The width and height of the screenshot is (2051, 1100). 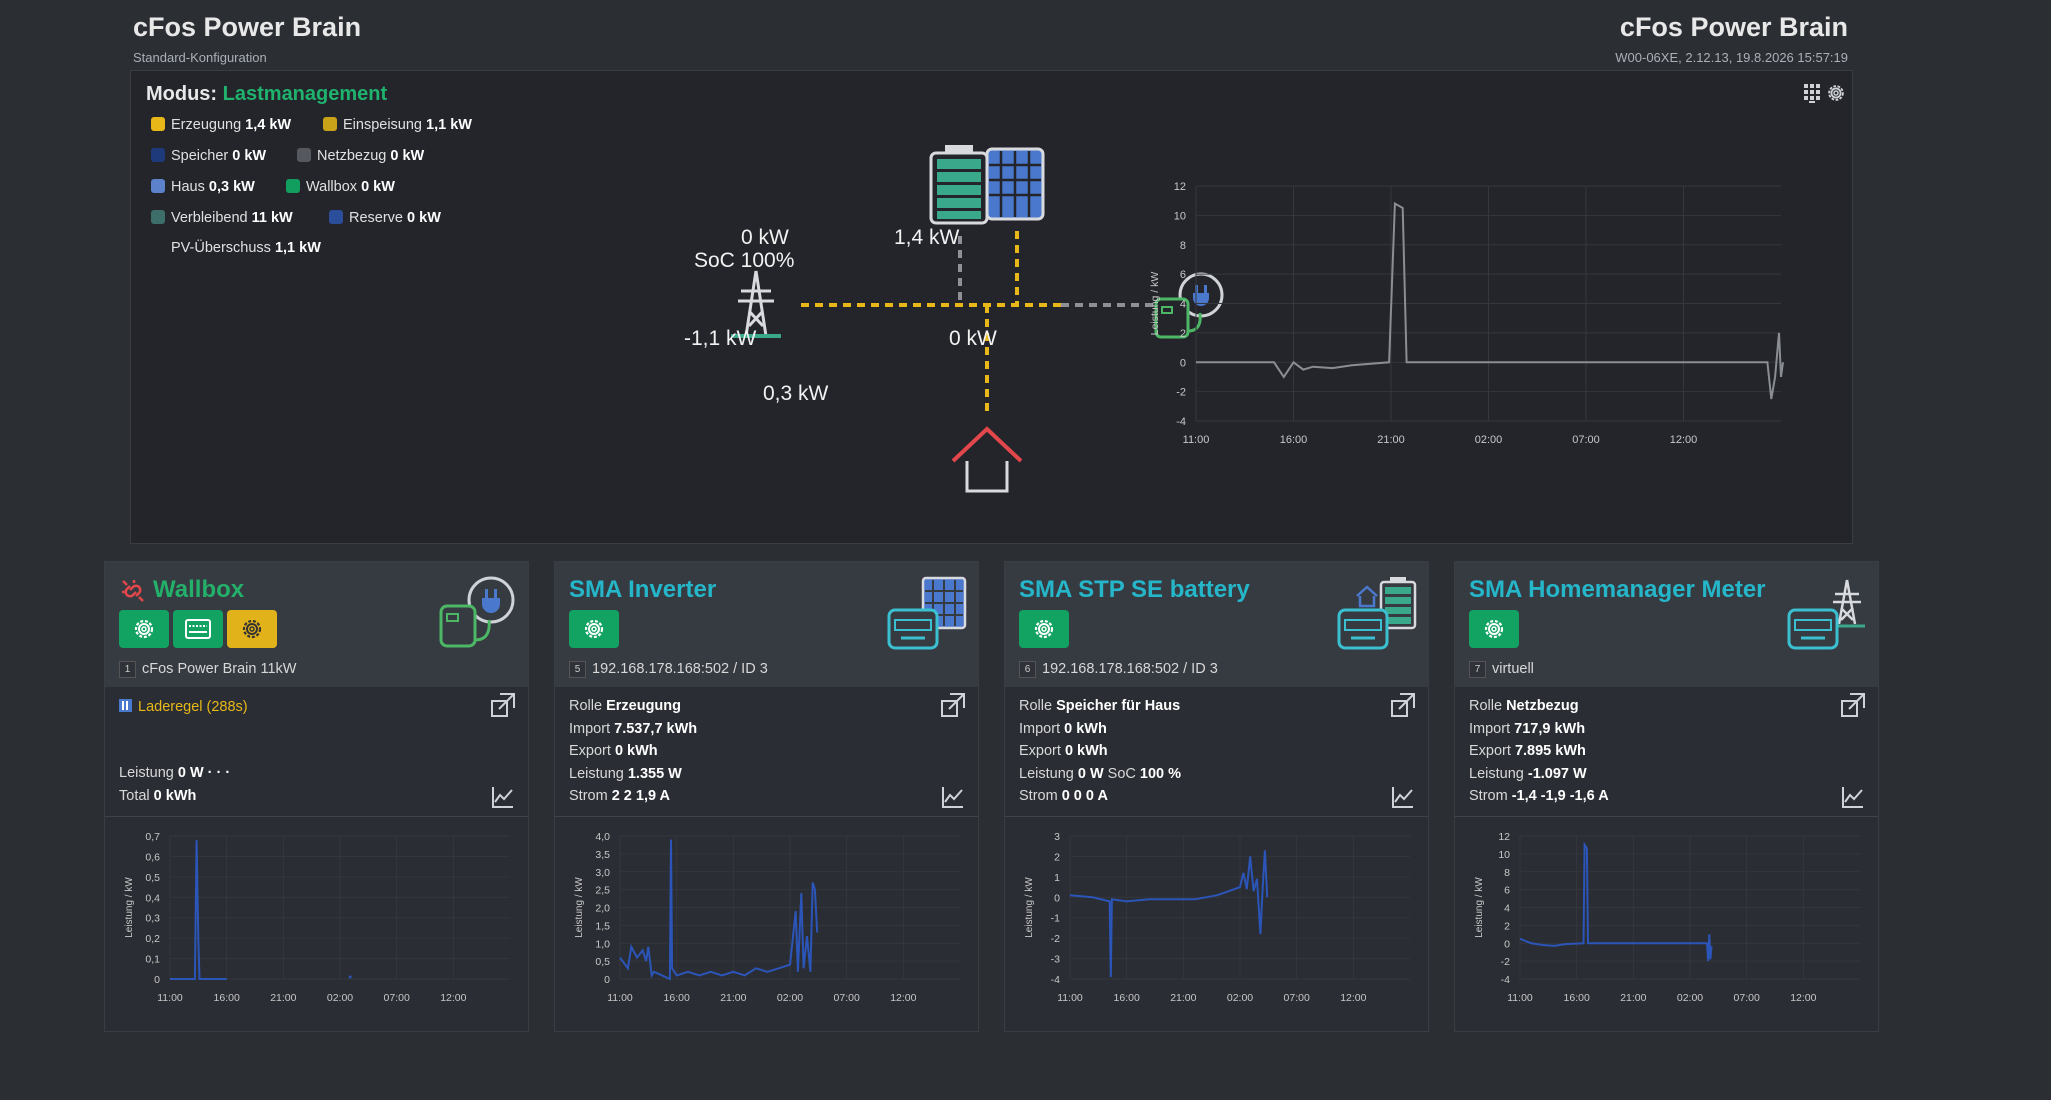 I want to click on device-id-line: 6 192.168.178.168:502 / ID 3, so click(x=1118, y=669).